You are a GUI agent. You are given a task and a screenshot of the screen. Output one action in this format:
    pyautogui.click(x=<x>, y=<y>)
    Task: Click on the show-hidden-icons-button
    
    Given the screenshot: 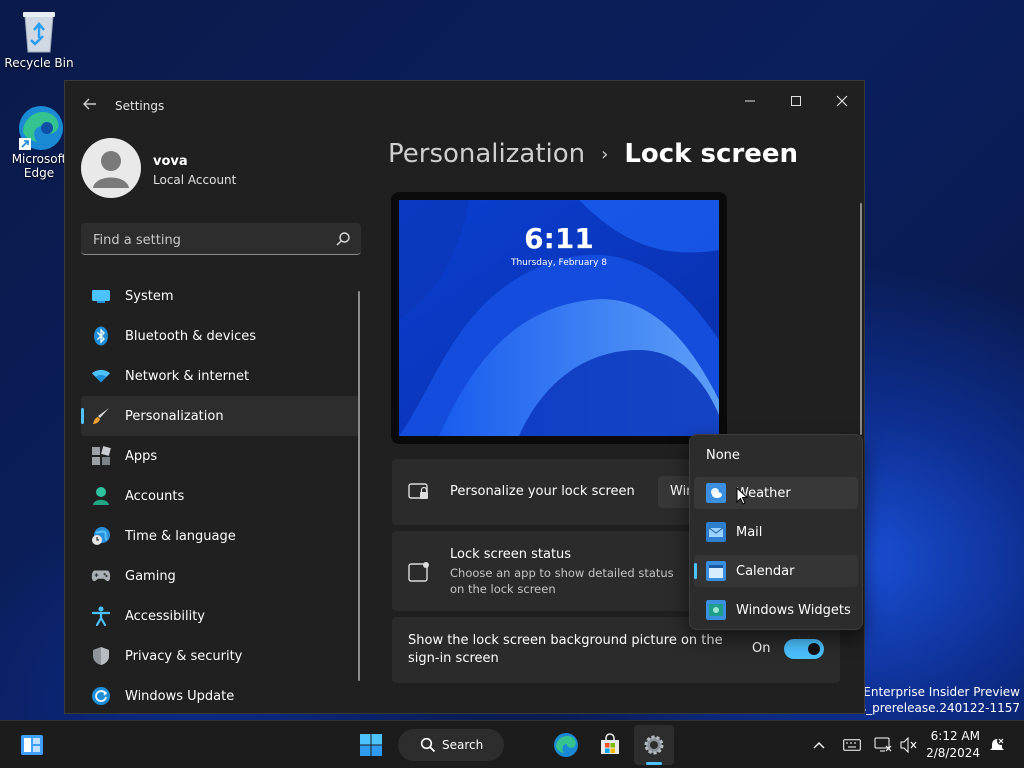 What is the action you would take?
    pyautogui.click(x=819, y=745)
    